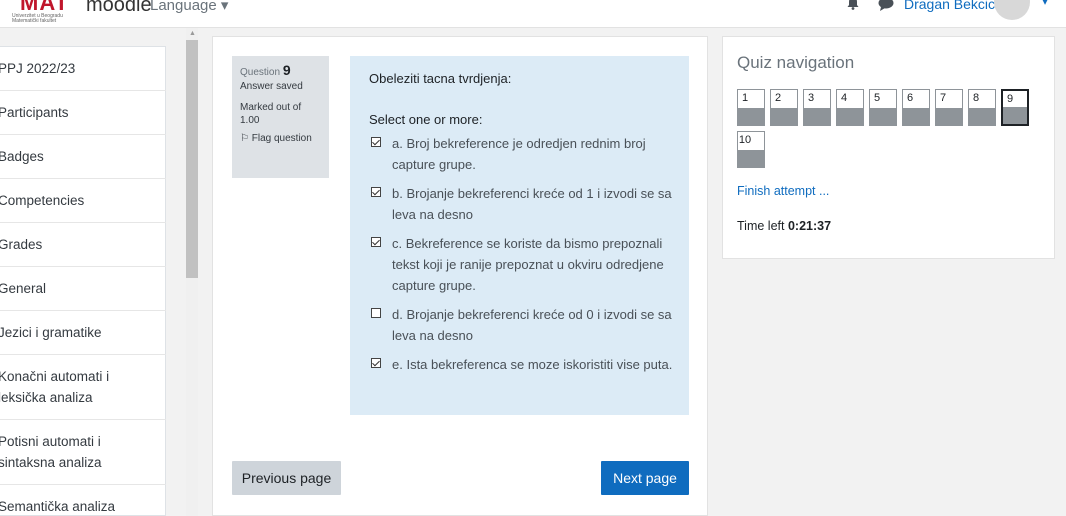 This screenshot has width=1066, height=516. I want to click on flag-question-link: ⚐ Flag question, so click(280, 138).